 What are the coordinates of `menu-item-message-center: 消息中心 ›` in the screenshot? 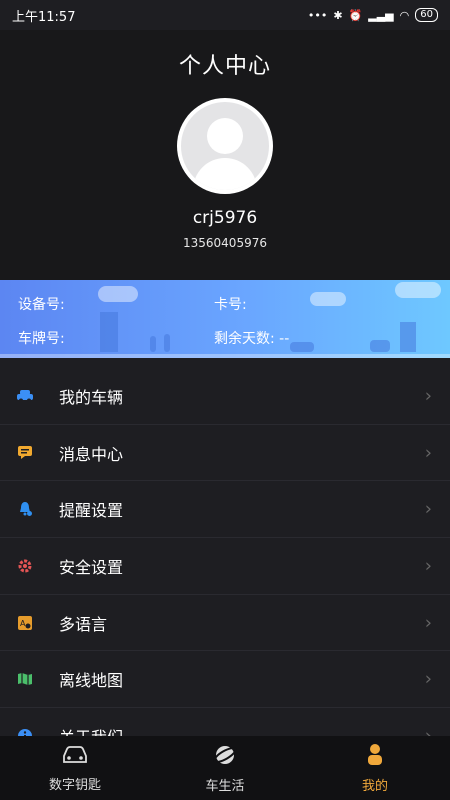 It's located at (225, 453).